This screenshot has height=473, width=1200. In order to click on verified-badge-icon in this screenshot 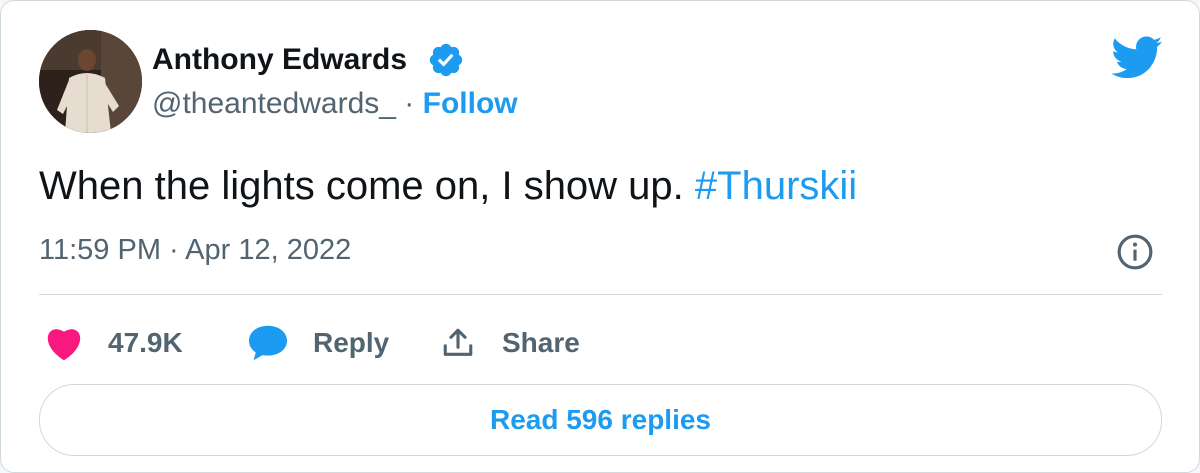, I will do `click(446, 60)`.